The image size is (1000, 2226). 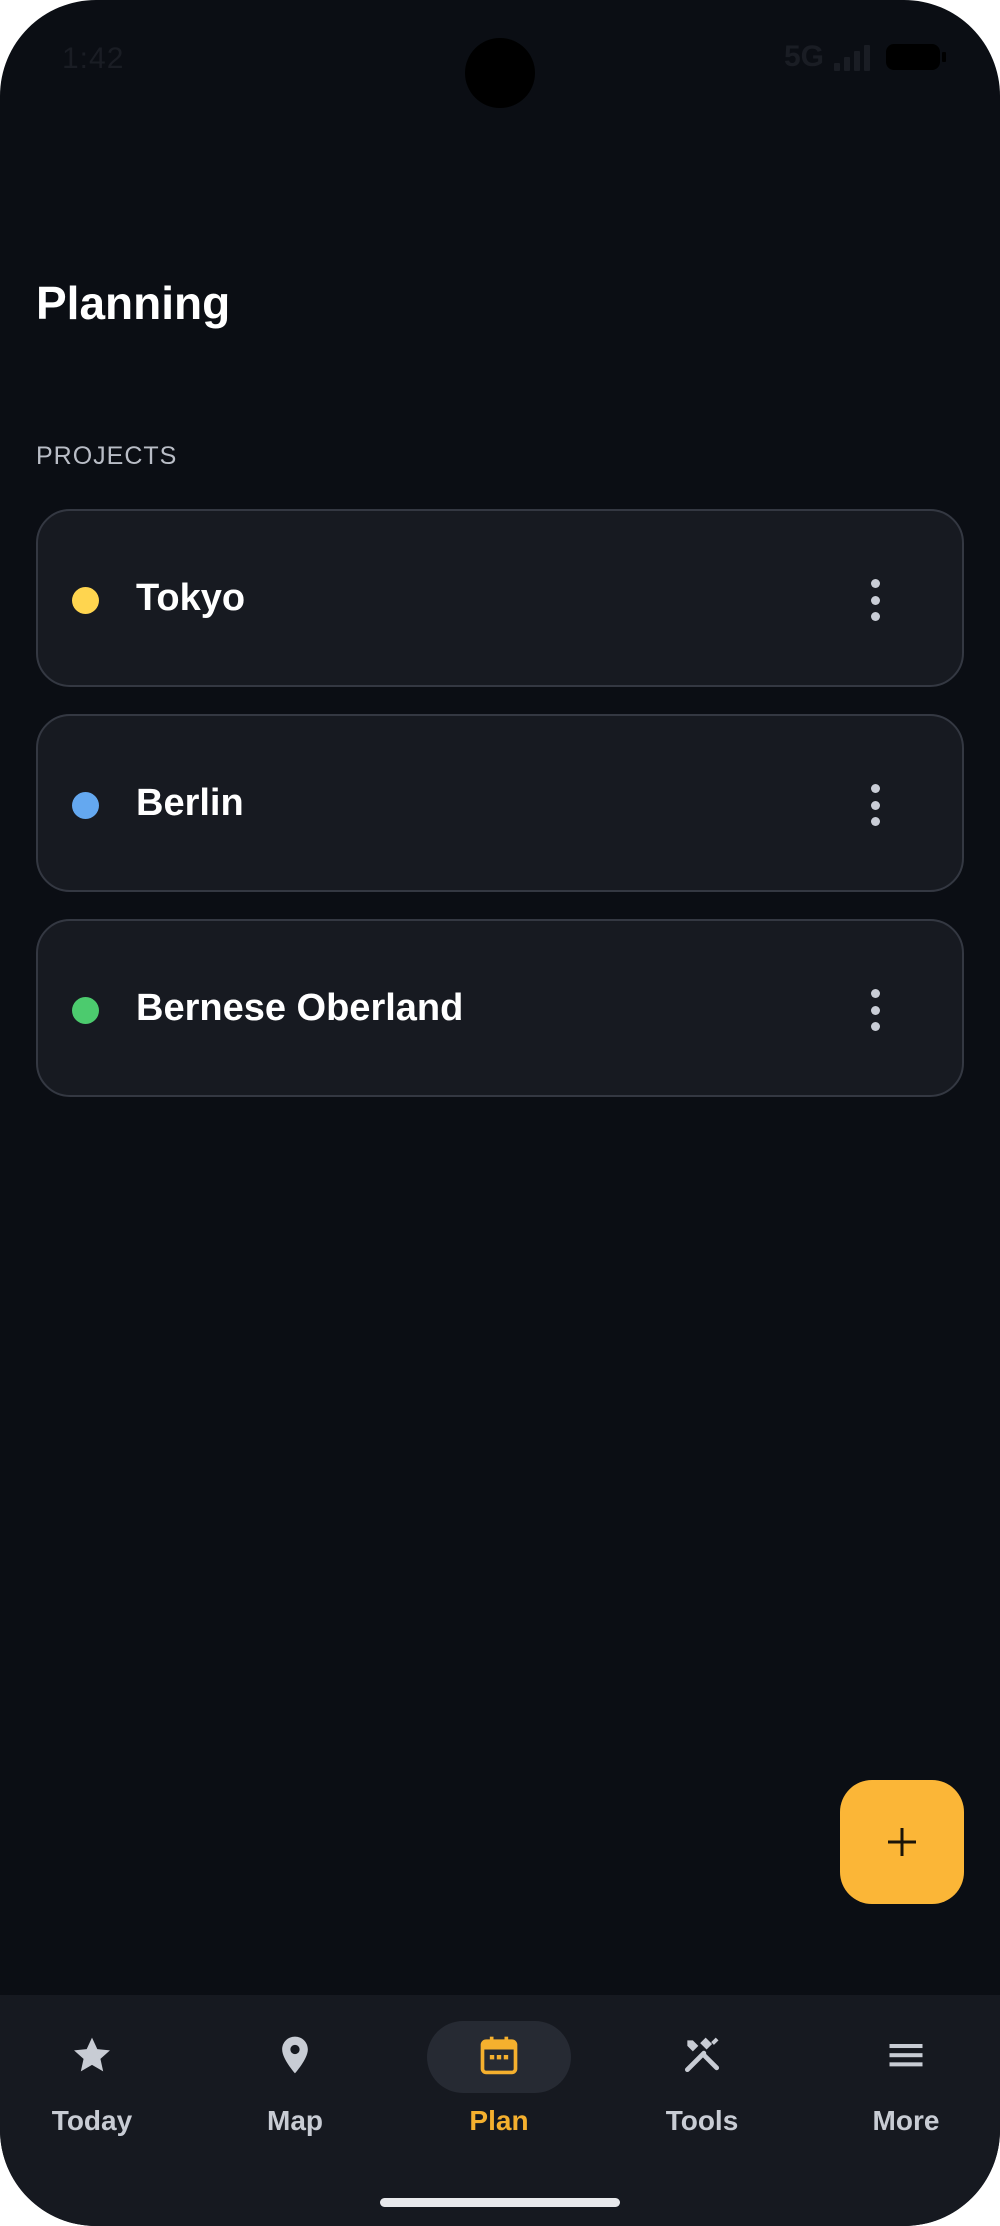 I want to click on project-name: Tokyo, so click(x=191, y=598).